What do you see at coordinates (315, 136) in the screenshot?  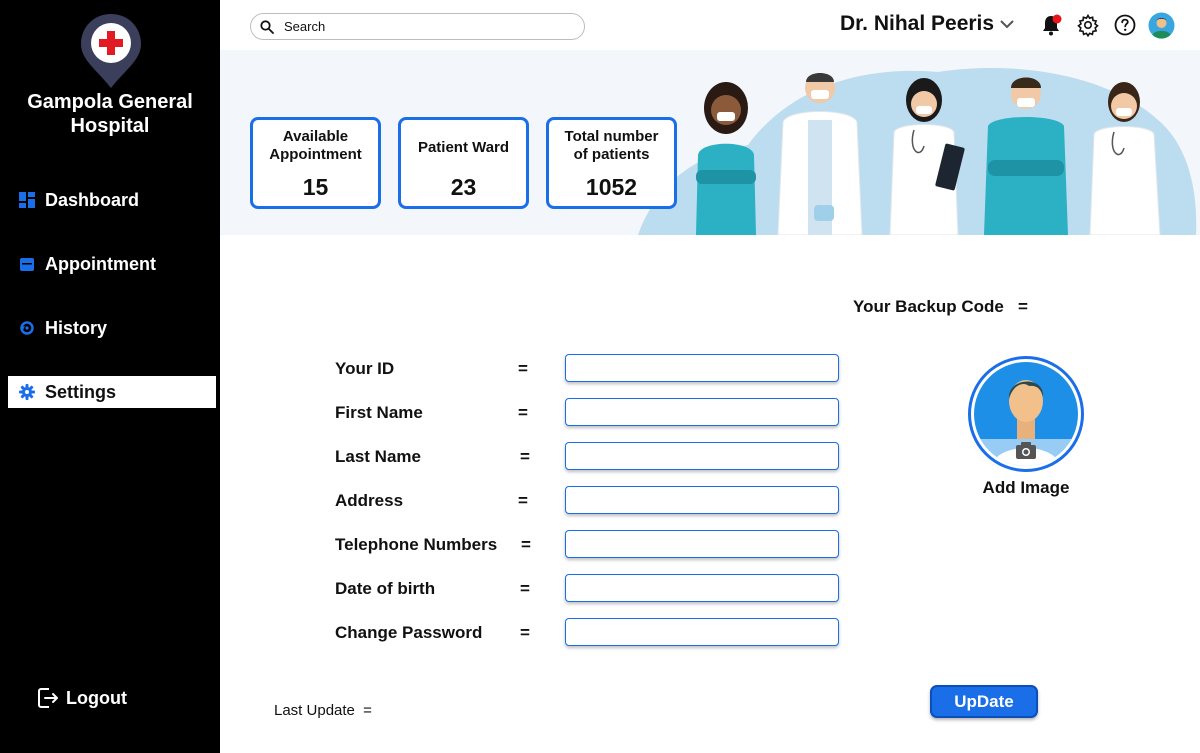 I see `stat-label-line1: Available` at bounding box center [315, 136].